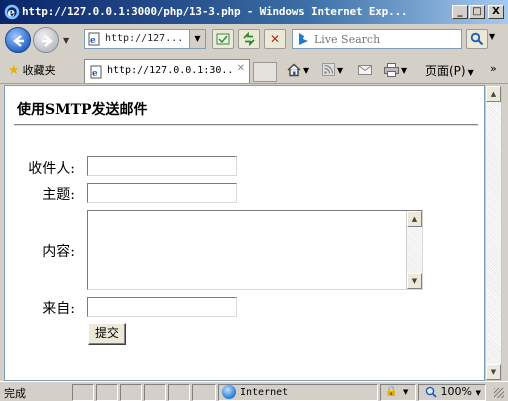  I want to click on arrow-left-icon, so click(18, 41).